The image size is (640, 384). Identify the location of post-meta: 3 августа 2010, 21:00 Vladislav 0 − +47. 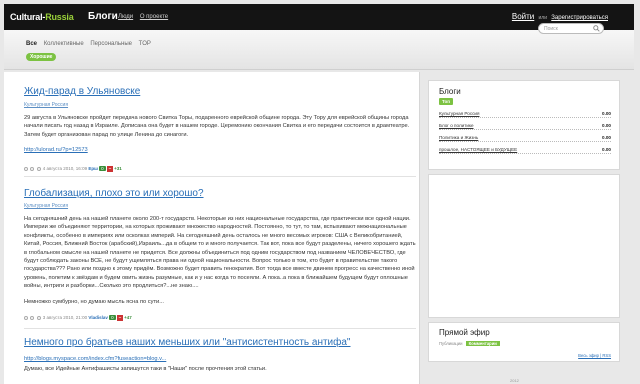
(78, 318).